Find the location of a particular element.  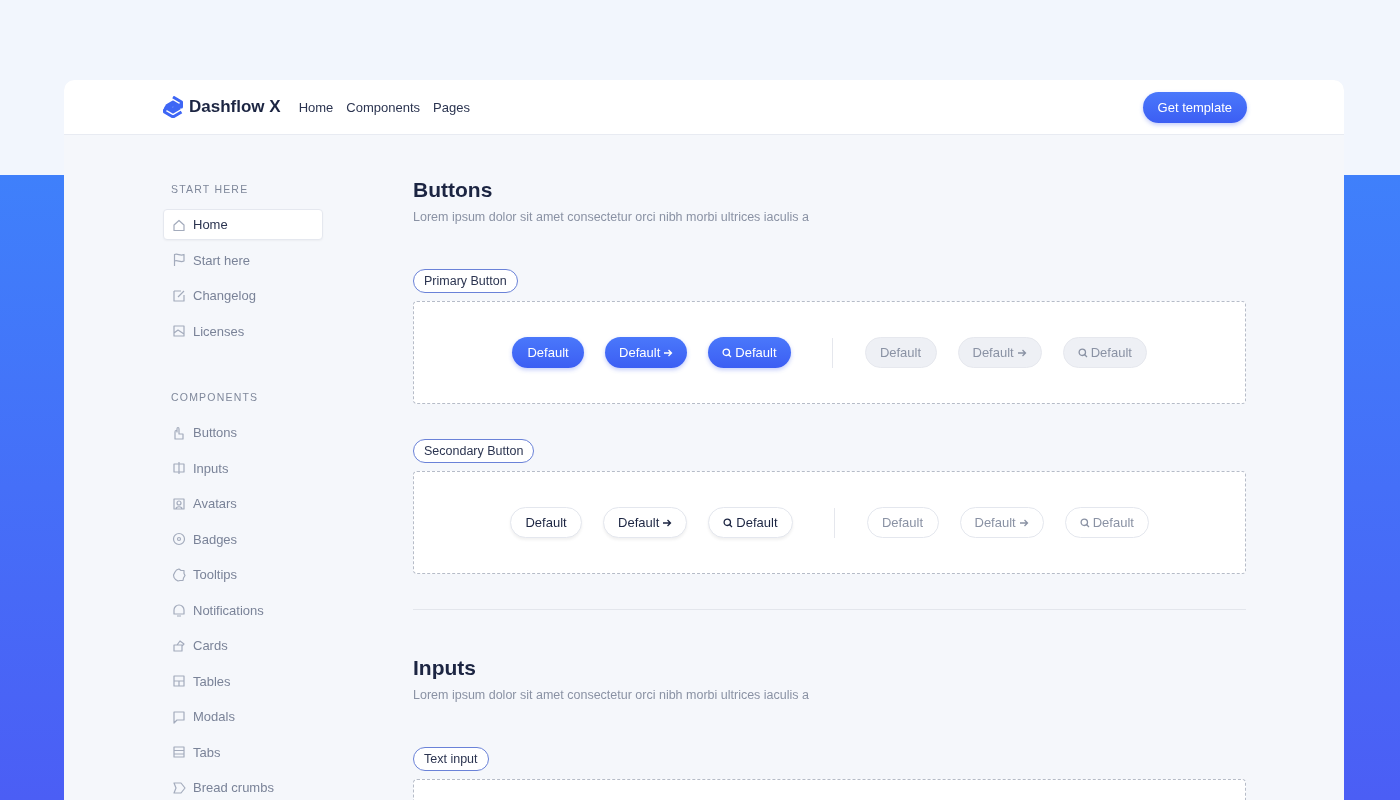

sidebar-item: Tables is located at coordinates (243, 681).